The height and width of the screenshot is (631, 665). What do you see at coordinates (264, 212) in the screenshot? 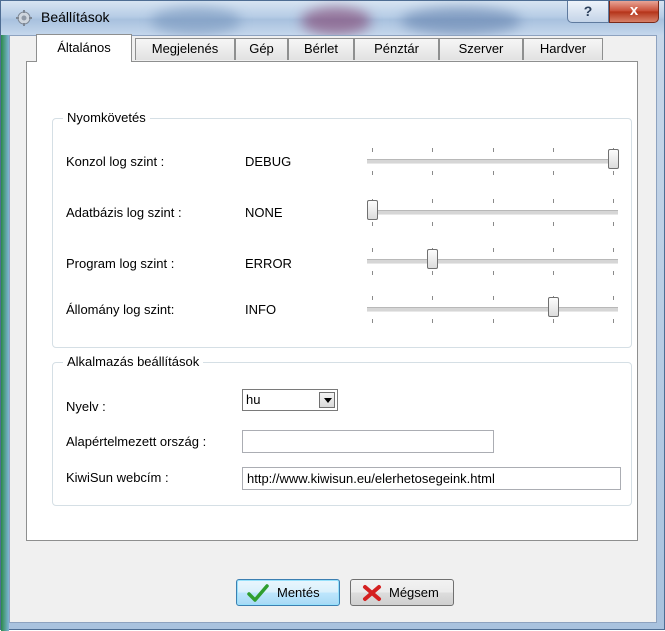
I see `database-log-value: NONE` at bounding box center [264, 212].